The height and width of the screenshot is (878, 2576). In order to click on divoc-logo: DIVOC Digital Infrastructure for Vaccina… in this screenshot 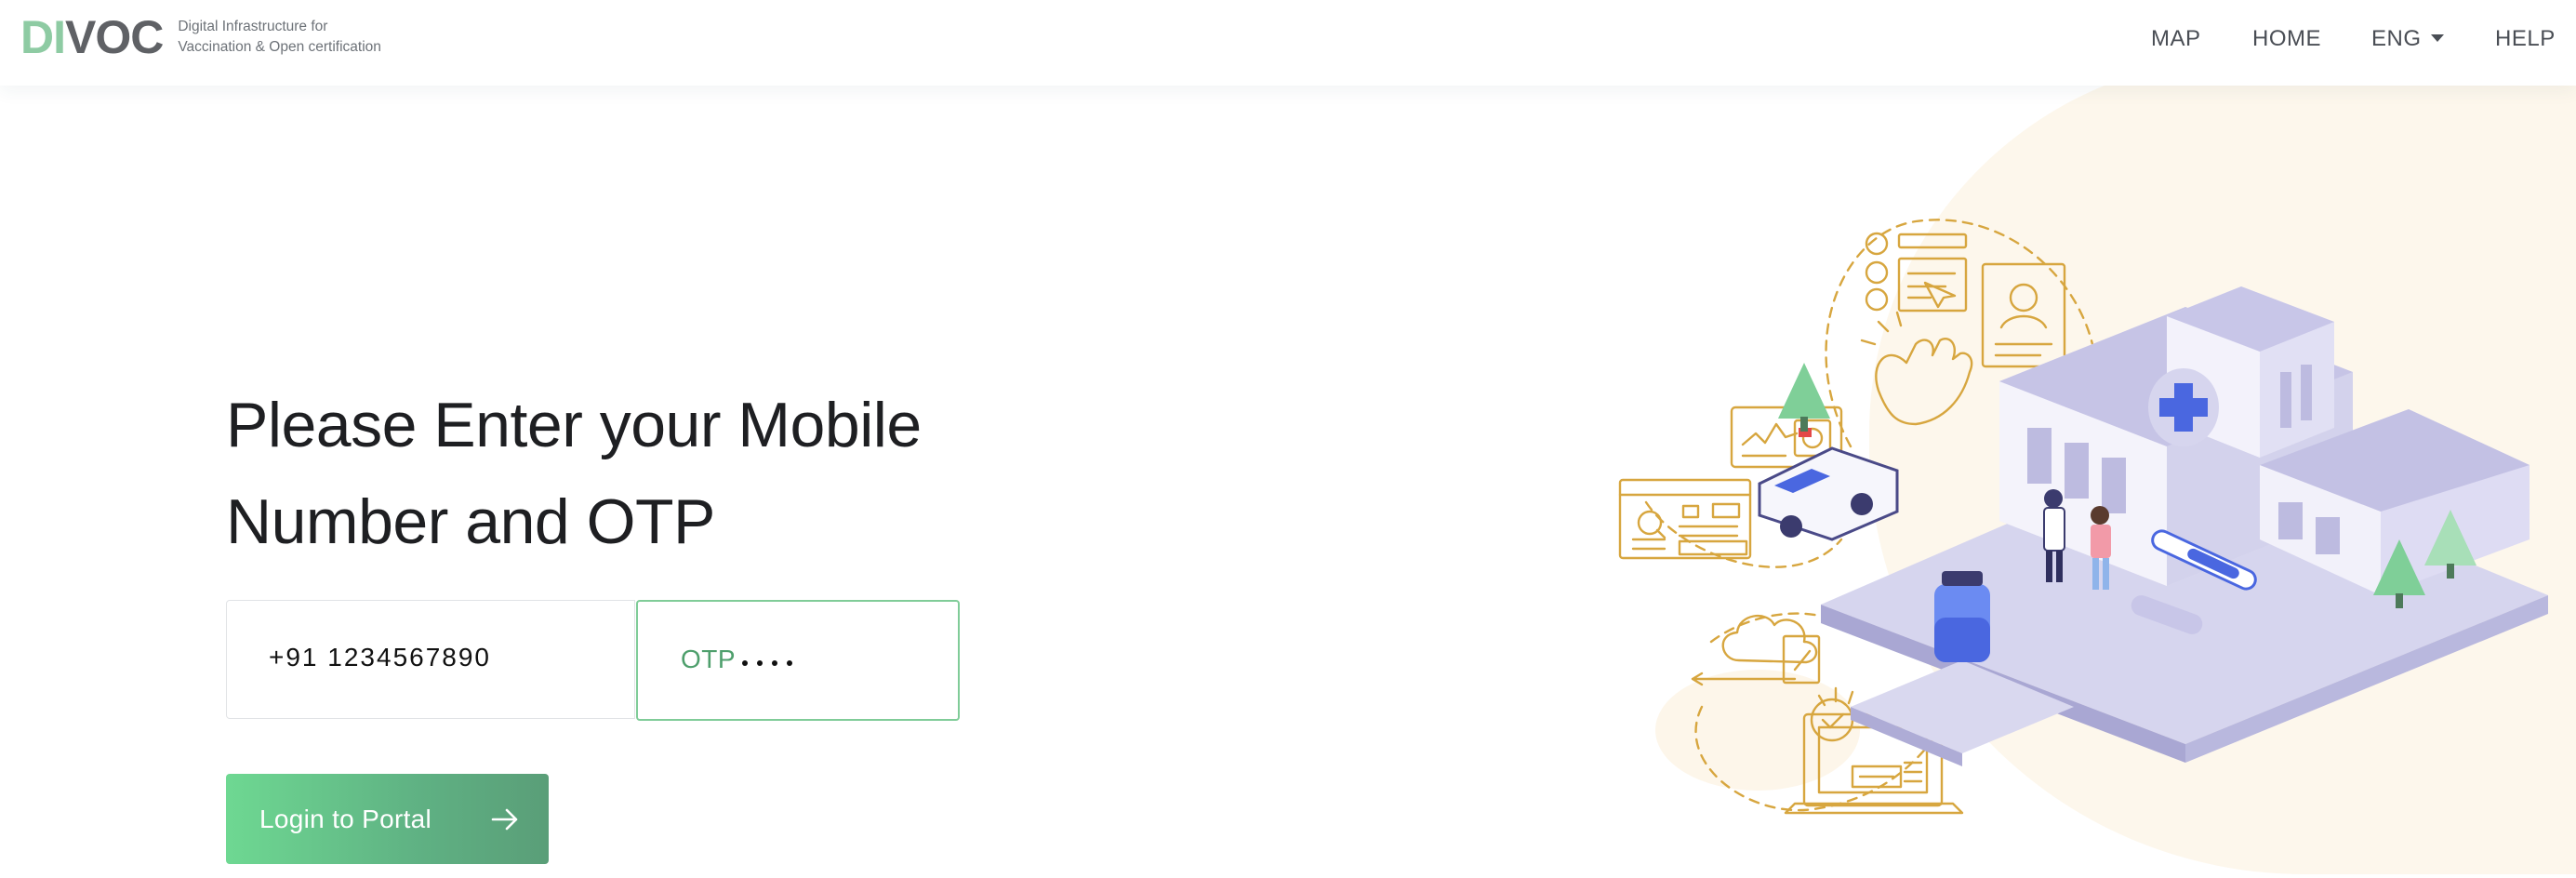, I will do `click(210, 37)`.